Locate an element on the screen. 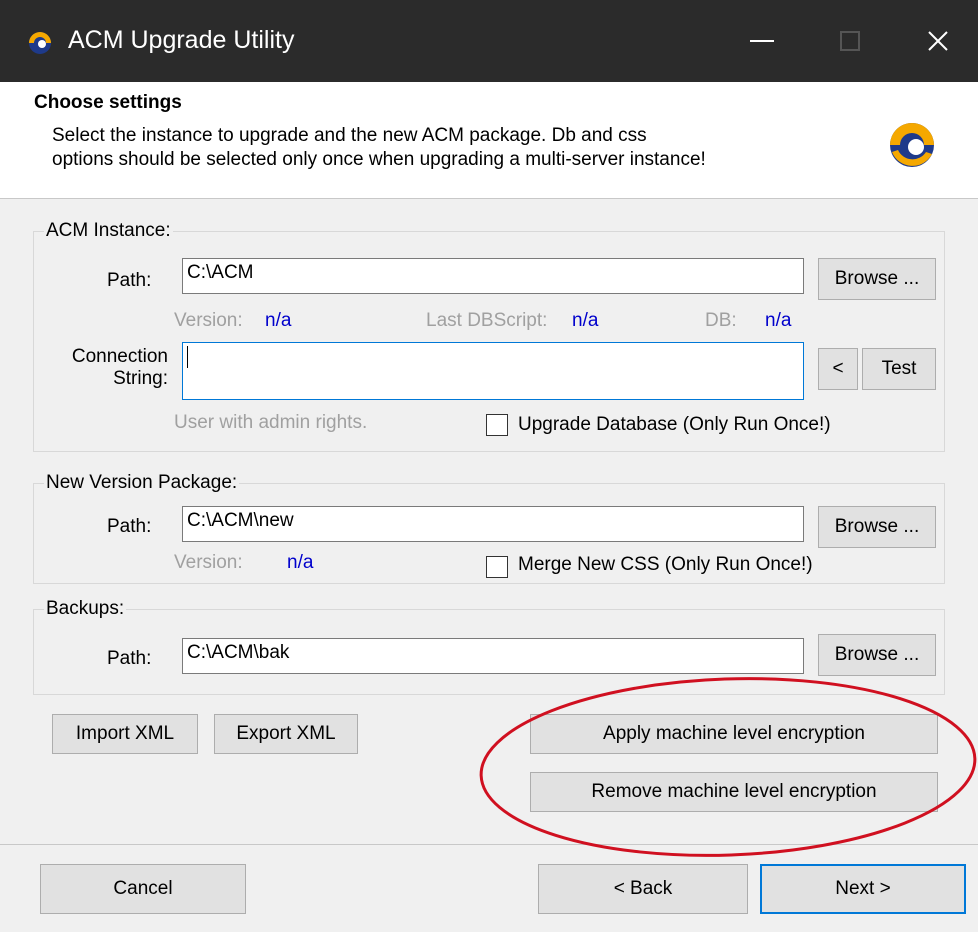  connection-string-label: Connection String: is located at coordinates (113, 368).